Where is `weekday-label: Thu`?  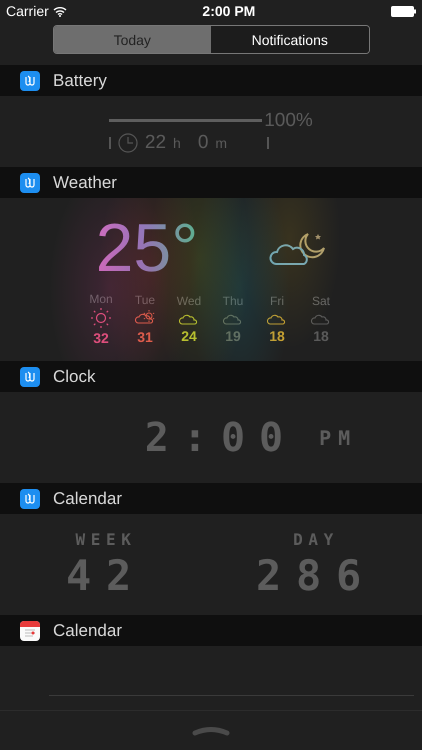 weekday-label: Thu is located at coordinates (233, 301).